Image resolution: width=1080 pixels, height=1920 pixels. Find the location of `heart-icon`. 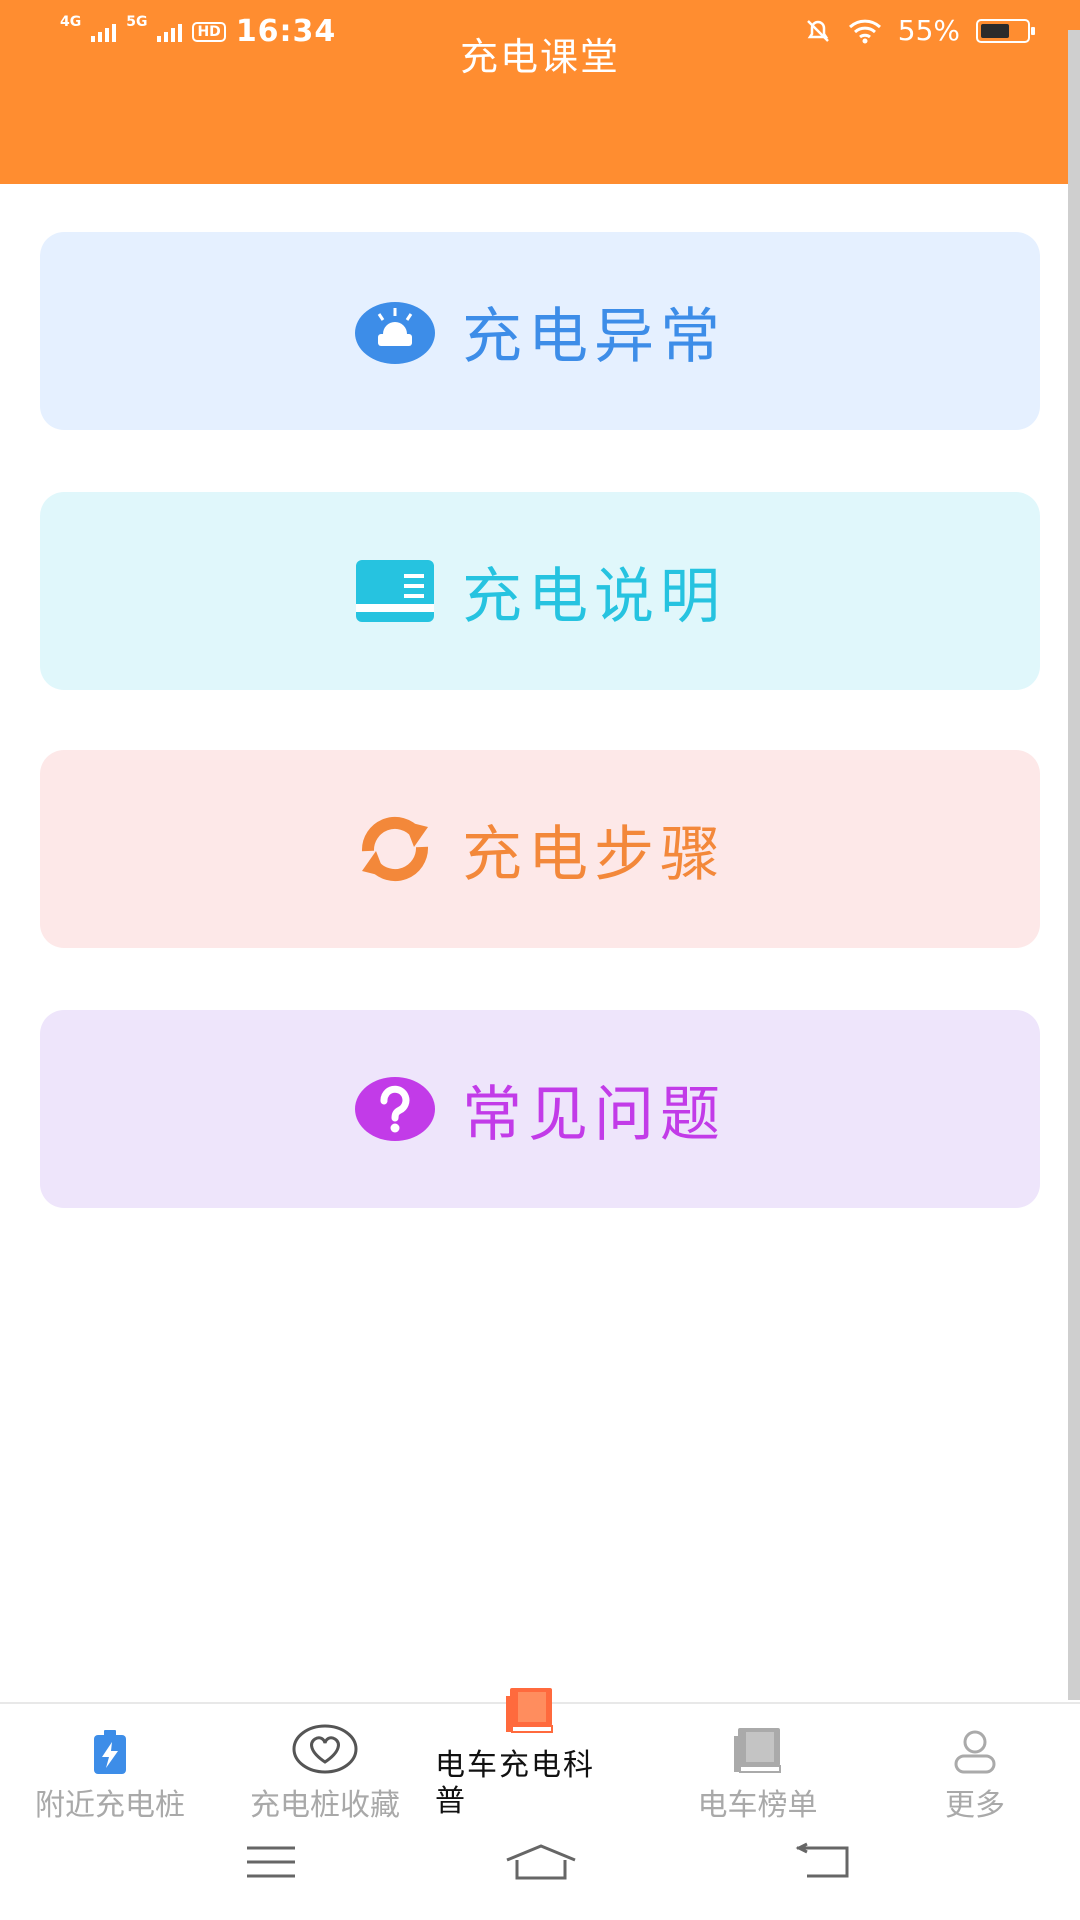

heart-icon is located at coordinates (325, 1749).